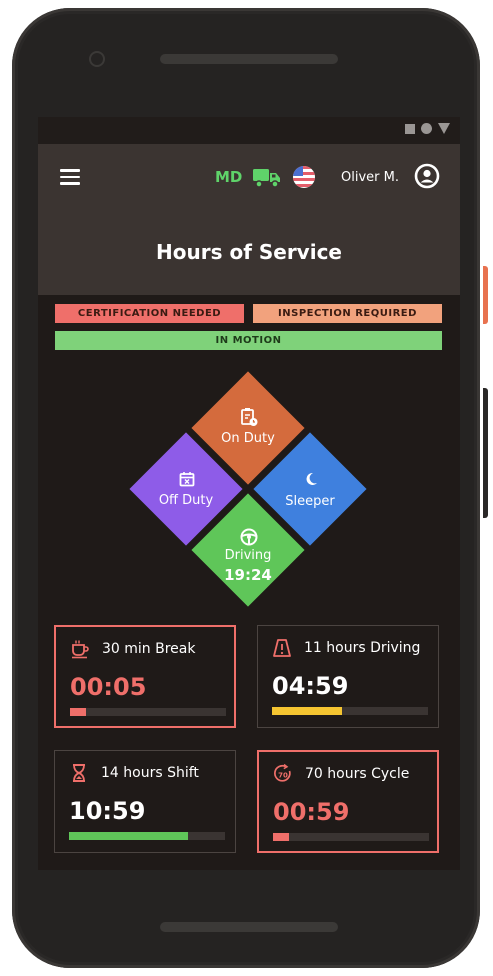 The width and height of the screenshot is (493, 976). I want to click on truck-icon, so click(266, 178).